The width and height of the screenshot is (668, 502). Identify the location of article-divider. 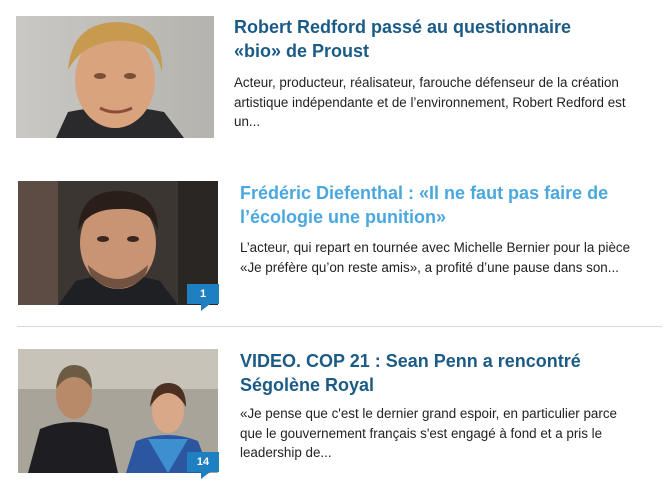
(339, 326).